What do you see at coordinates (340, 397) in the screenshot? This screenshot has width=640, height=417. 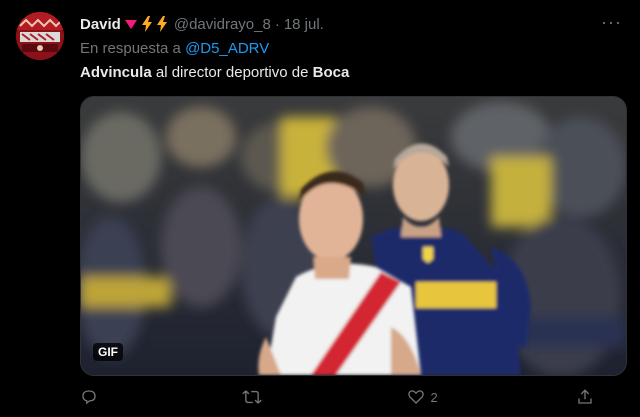 I see `tweet-actions: 2` at bounding box center [340, 397].